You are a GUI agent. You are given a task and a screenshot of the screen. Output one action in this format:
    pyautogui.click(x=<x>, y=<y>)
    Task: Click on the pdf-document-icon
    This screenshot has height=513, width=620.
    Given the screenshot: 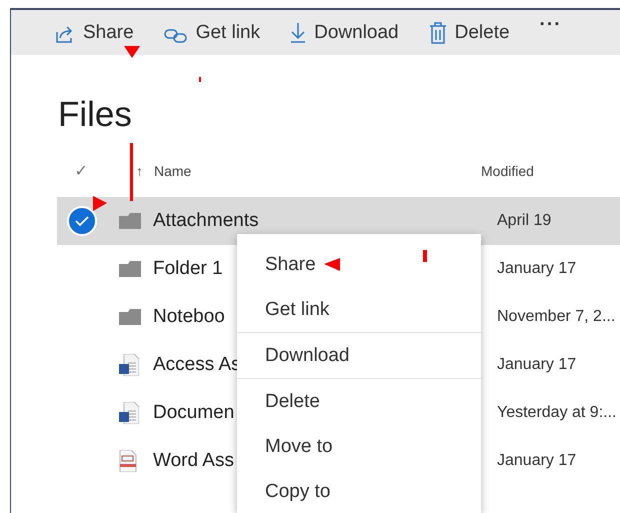 What is the action you would take?
    pyautogui.click(x=128, y=461)
    